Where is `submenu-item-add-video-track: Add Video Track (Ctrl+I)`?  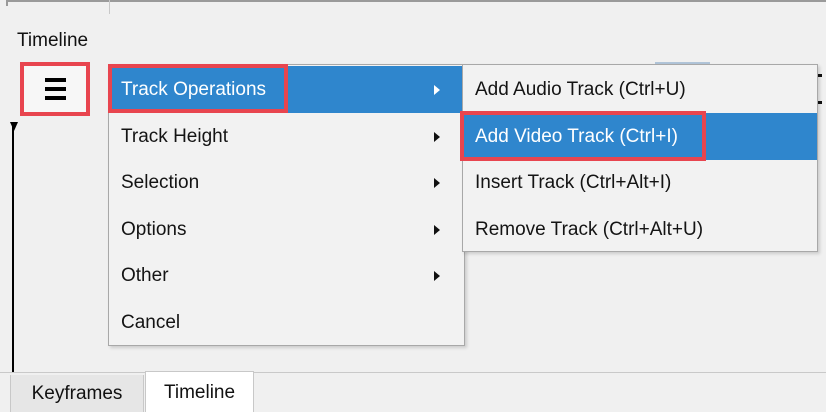 submenu-item-add-video-track: Add Video Track (Ctrl+I) is located at coordinates (640, 136).